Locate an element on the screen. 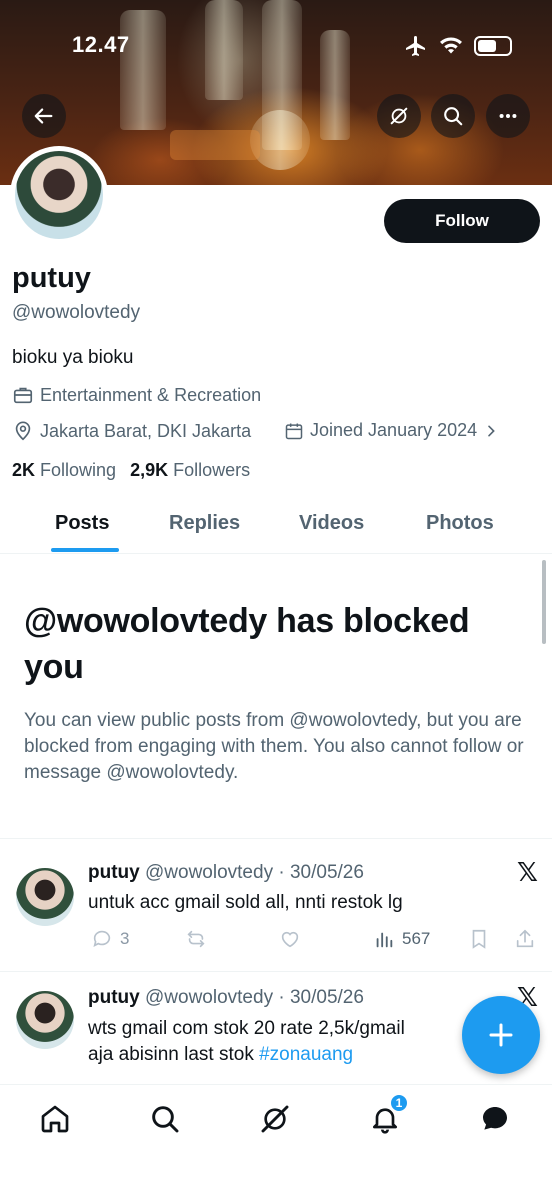 This screenshot has width=552, height=1200. profile-bio: bioku ya bioku is located at coordinates (73, 357).